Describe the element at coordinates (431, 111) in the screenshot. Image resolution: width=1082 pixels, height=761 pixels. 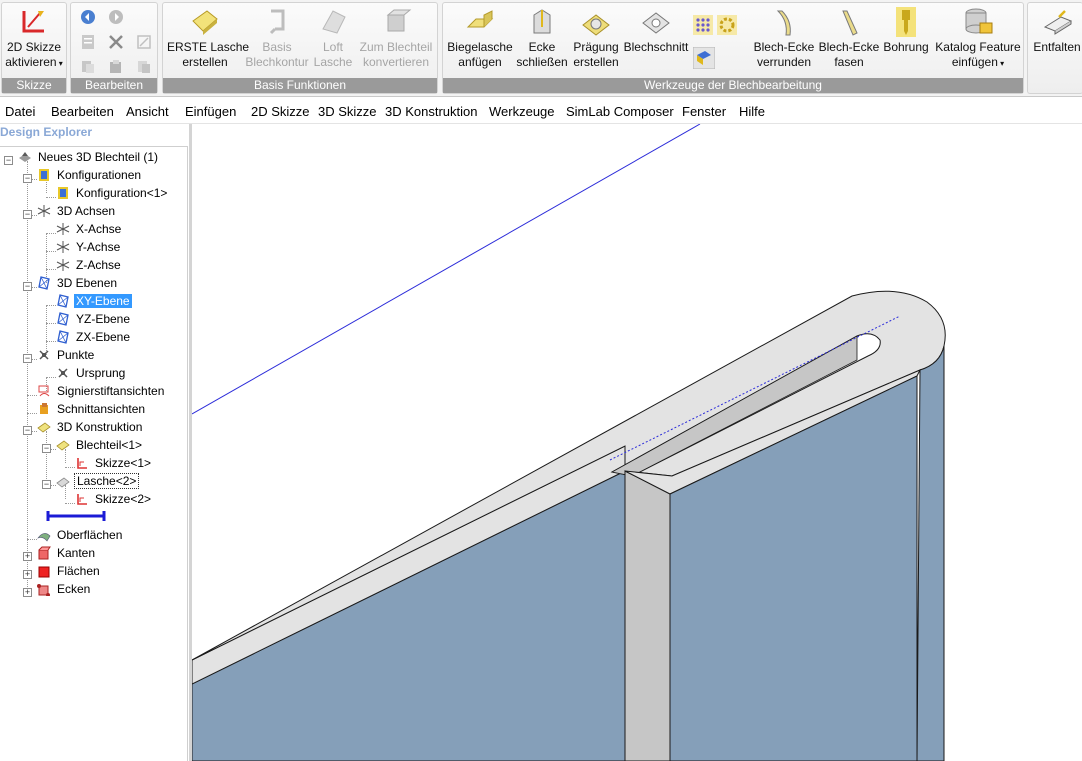
I see `menu-3d-konstruktion: 3D Konstruktion` at that location.